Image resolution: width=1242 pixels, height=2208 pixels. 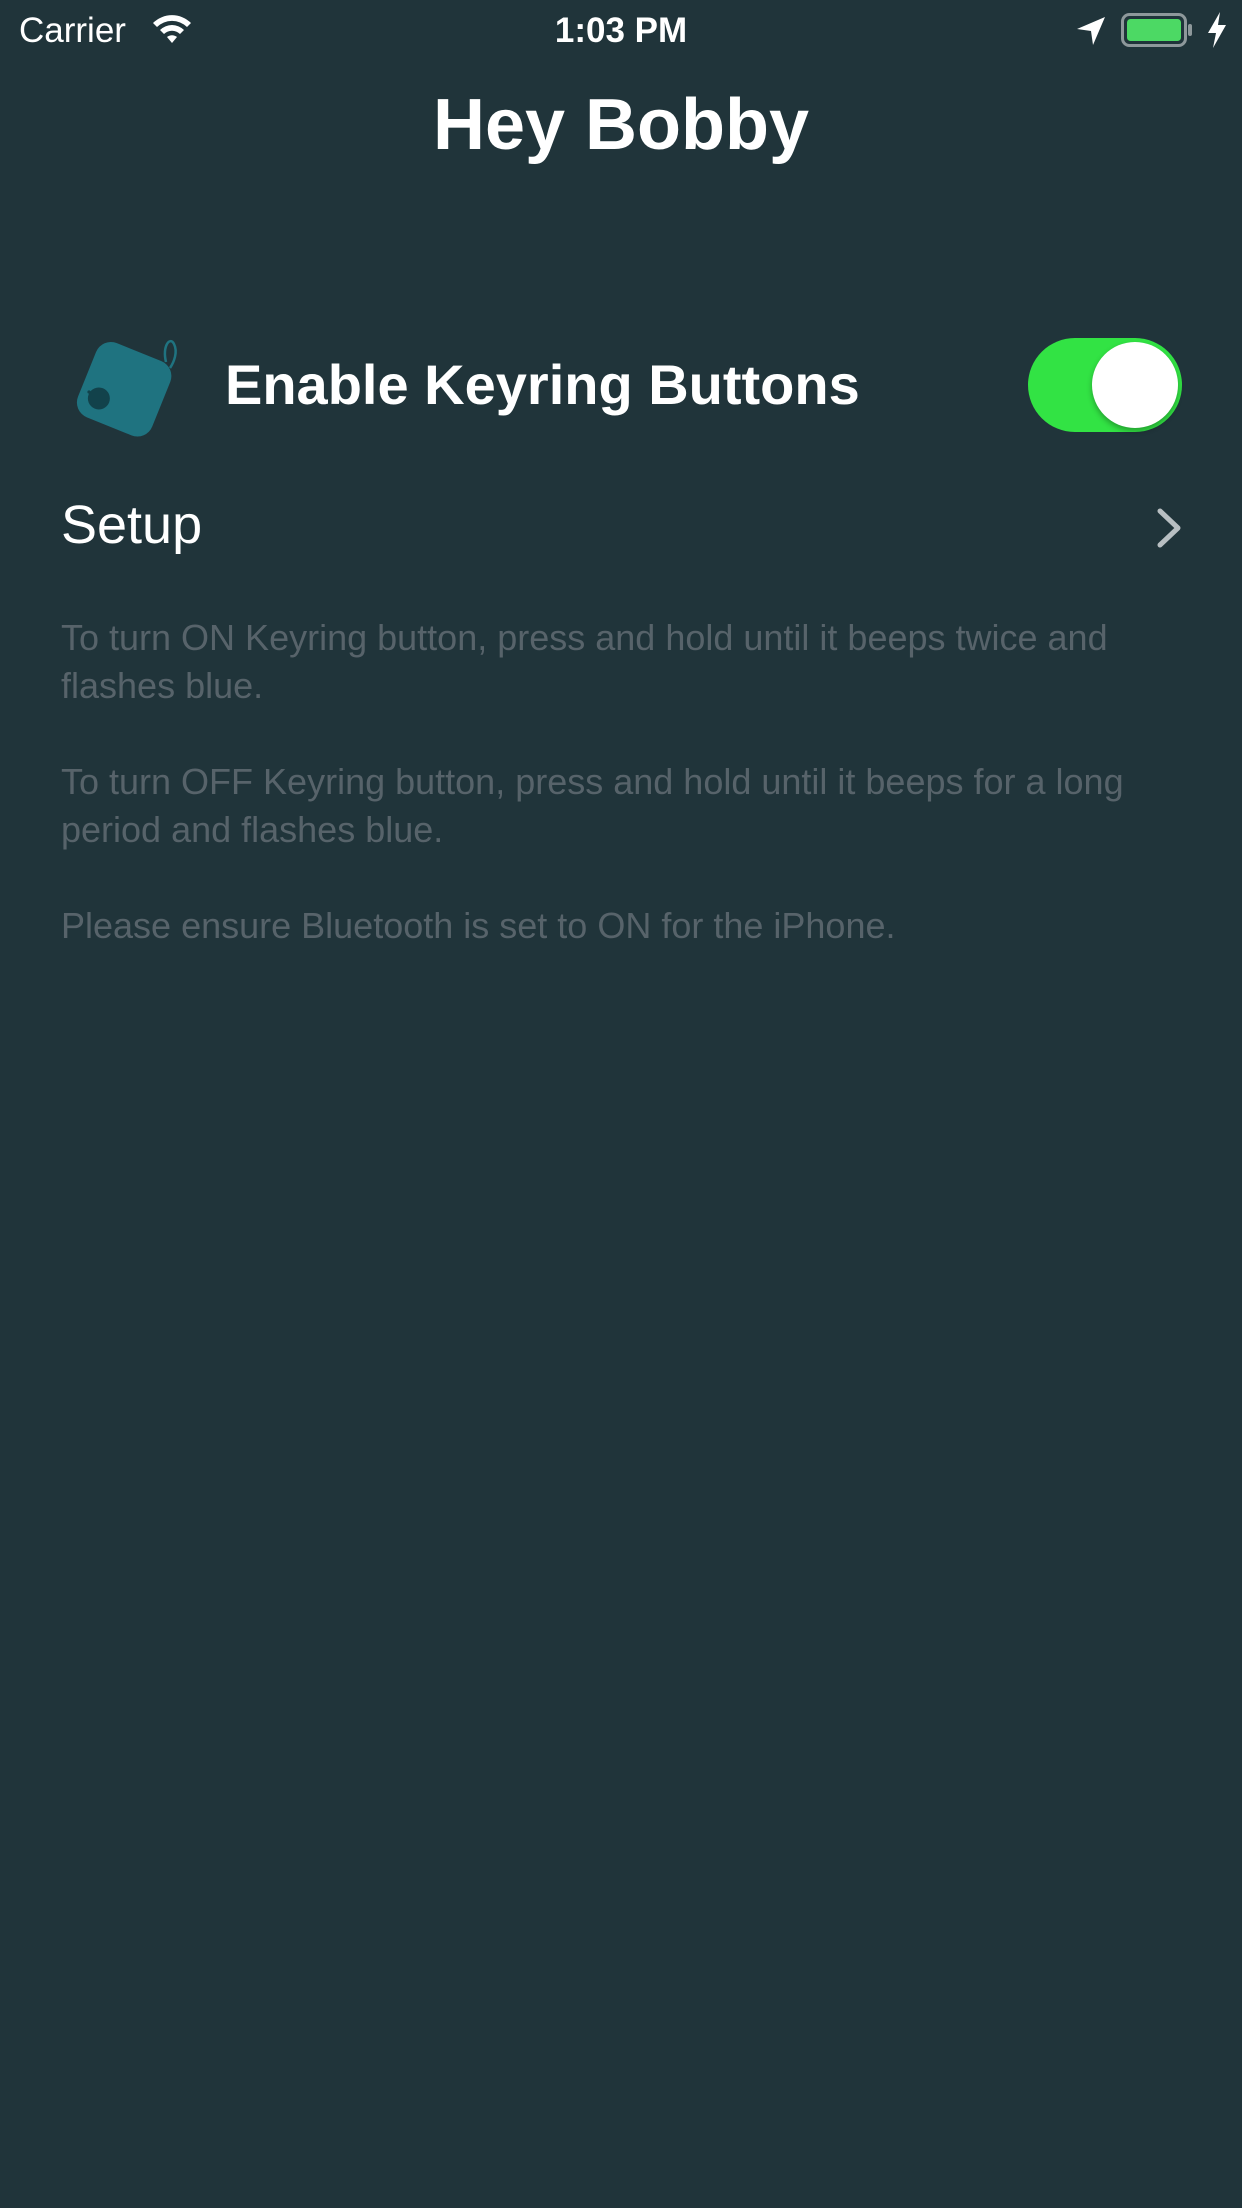 I want to click on chevron-right-icon, so click(x=1169, y=528).